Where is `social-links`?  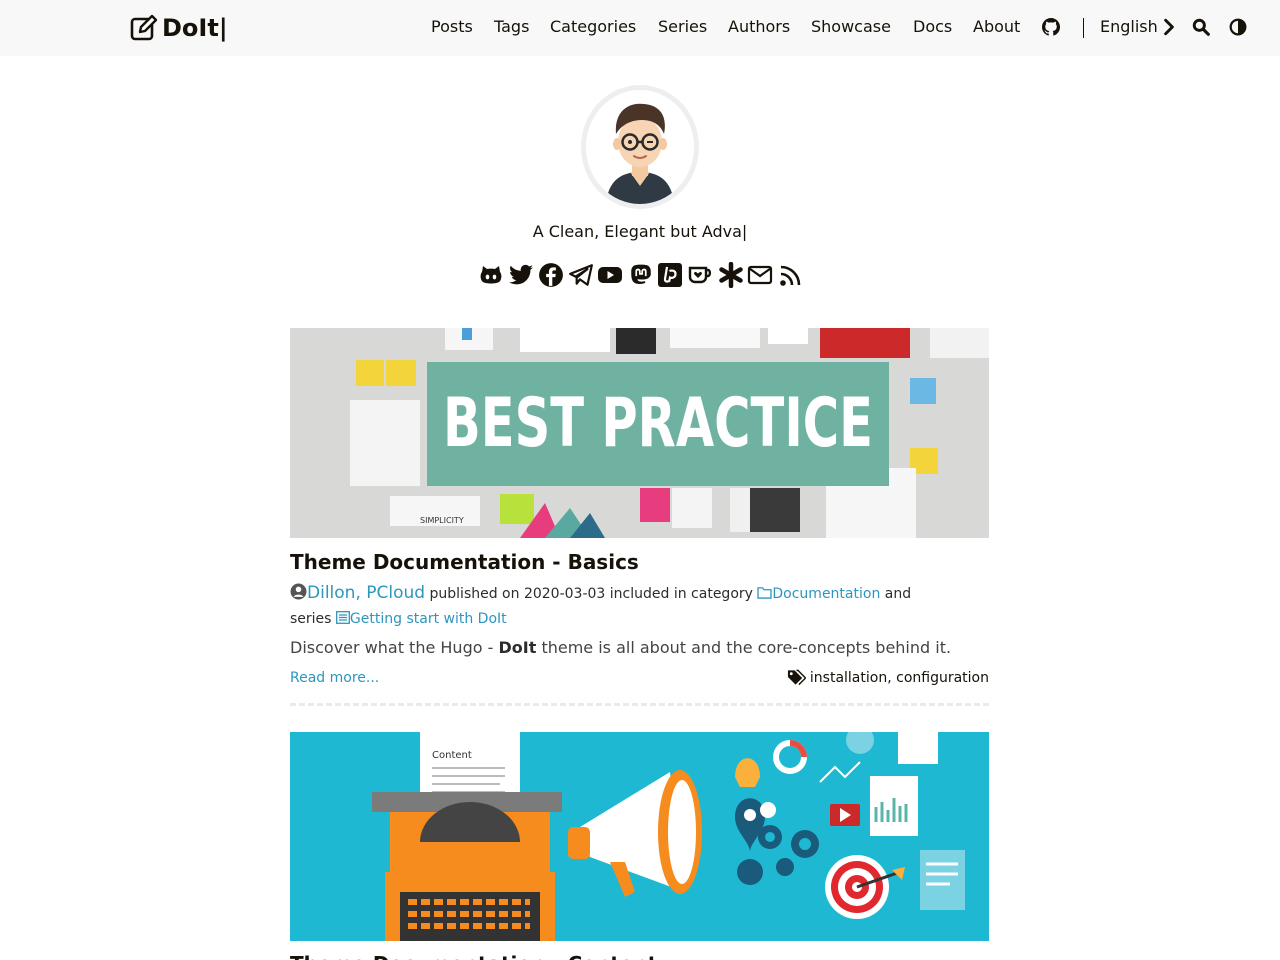
social-links is located at coordinates (641, 276).